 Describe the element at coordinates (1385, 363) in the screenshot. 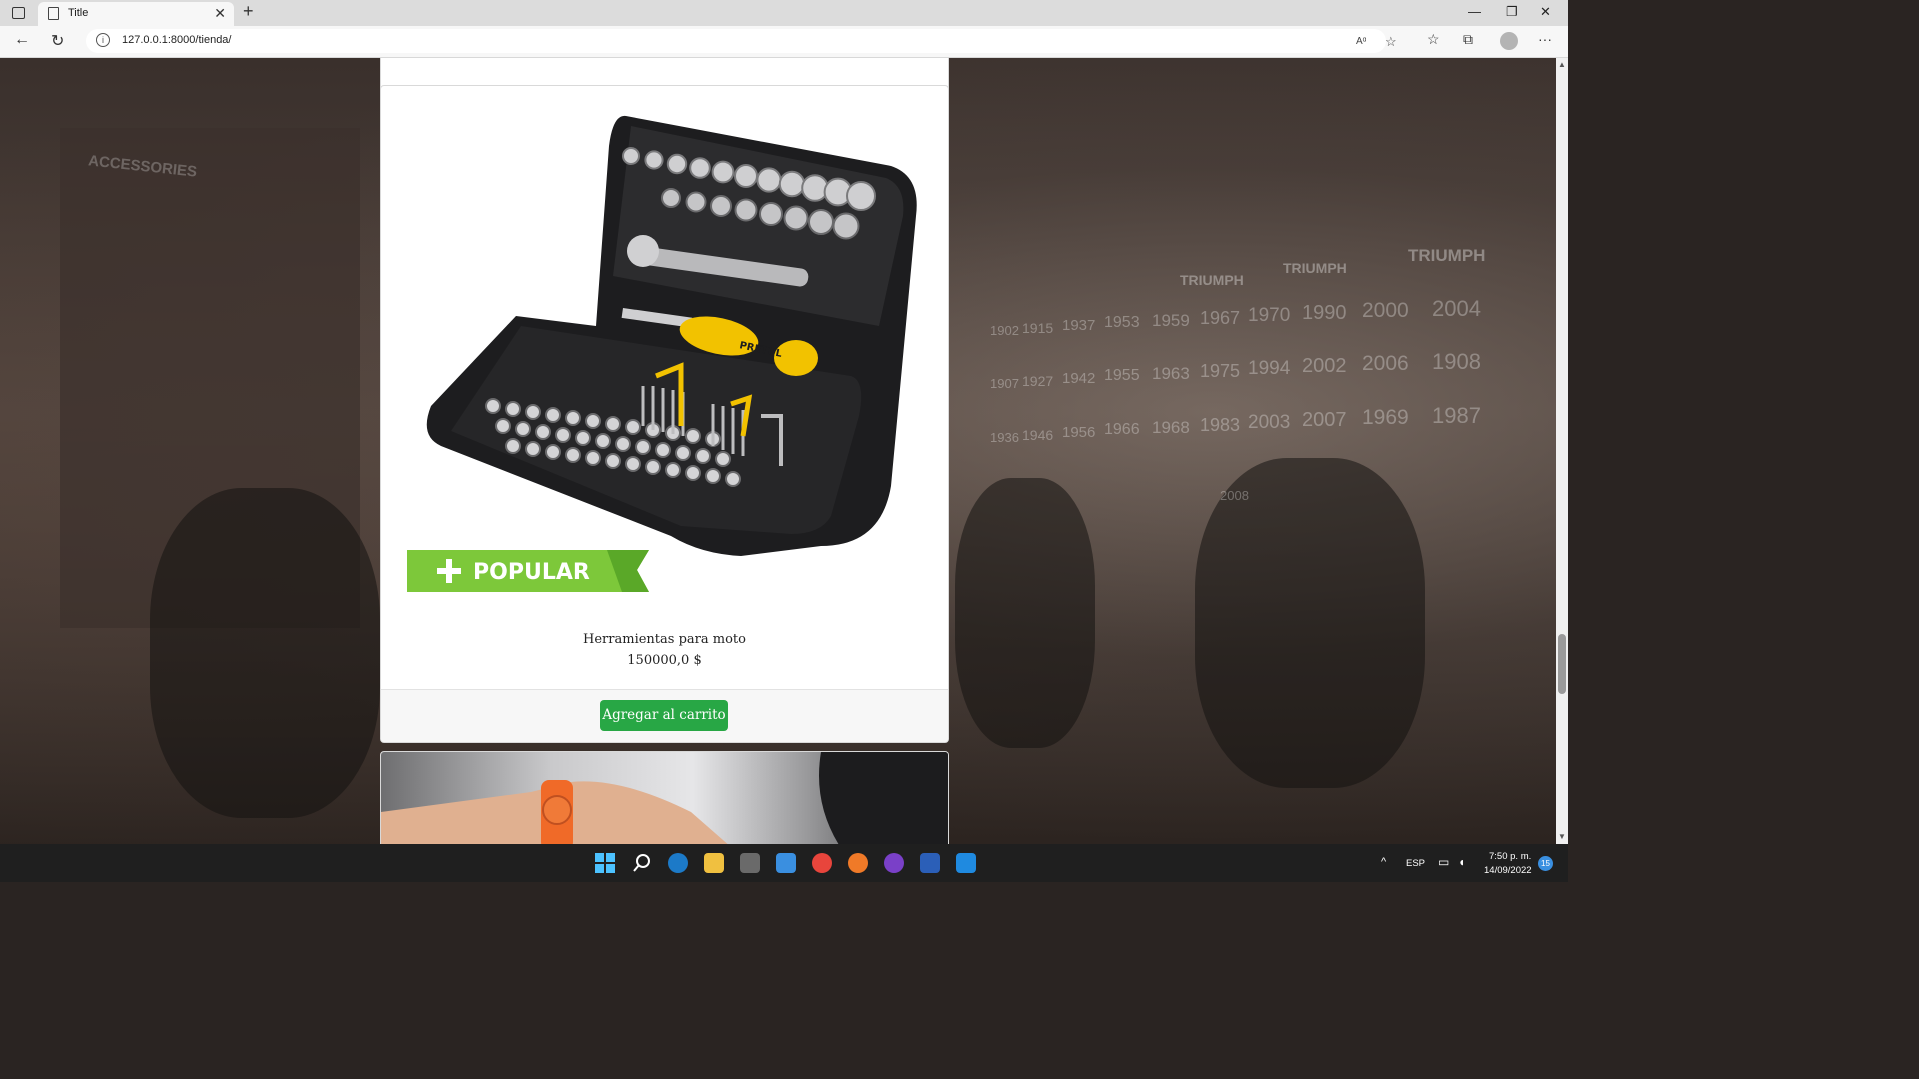

I see `timeline-year: 2006` at that location.